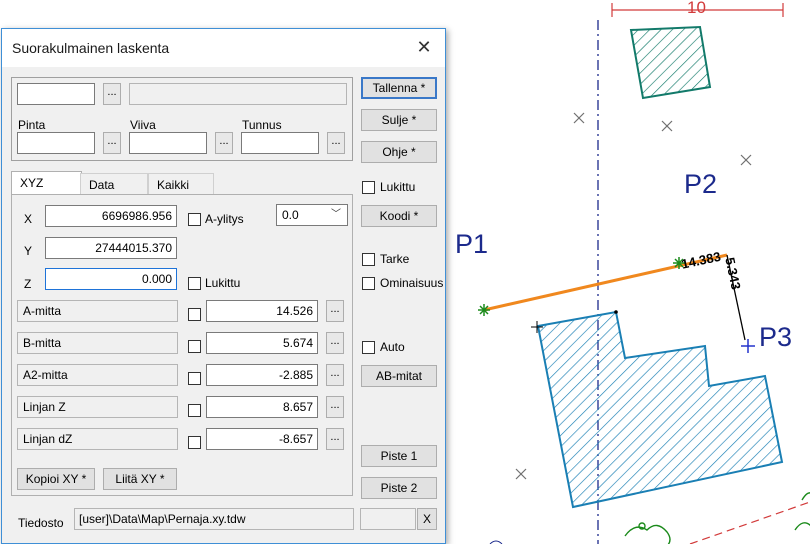  What do you see at coordinates (472, 244) in the screenshot?
I see `point-label-p1: P1` at bounding box center [472, 244].